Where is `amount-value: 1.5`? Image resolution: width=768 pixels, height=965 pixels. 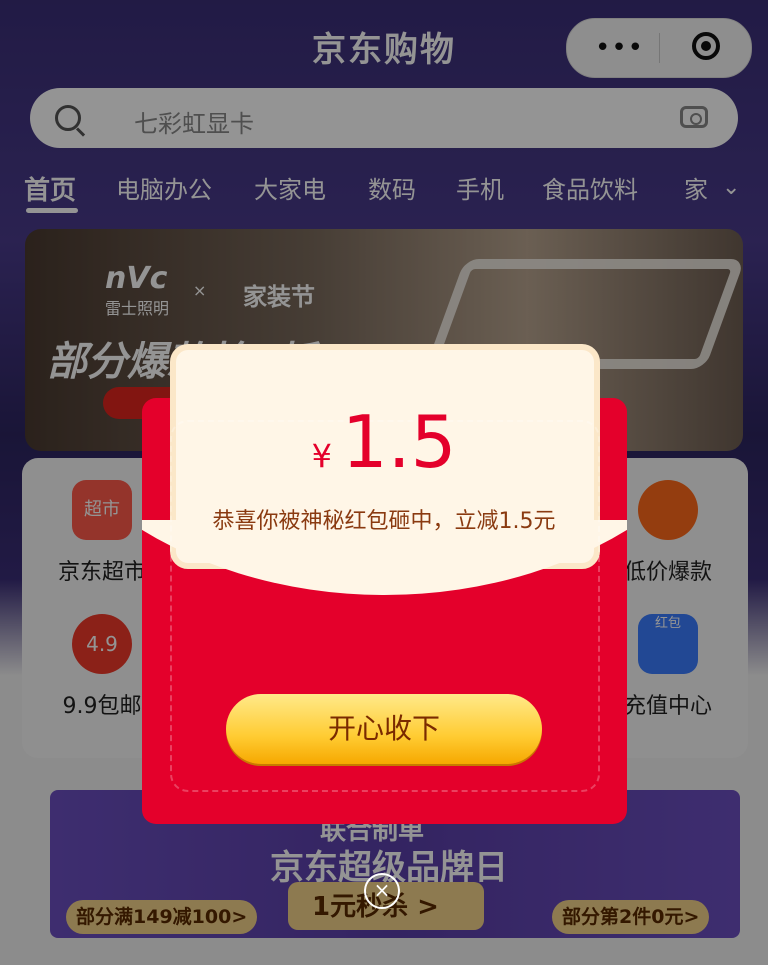
amount-value: 1.5 is located at coordinates (399, 442).